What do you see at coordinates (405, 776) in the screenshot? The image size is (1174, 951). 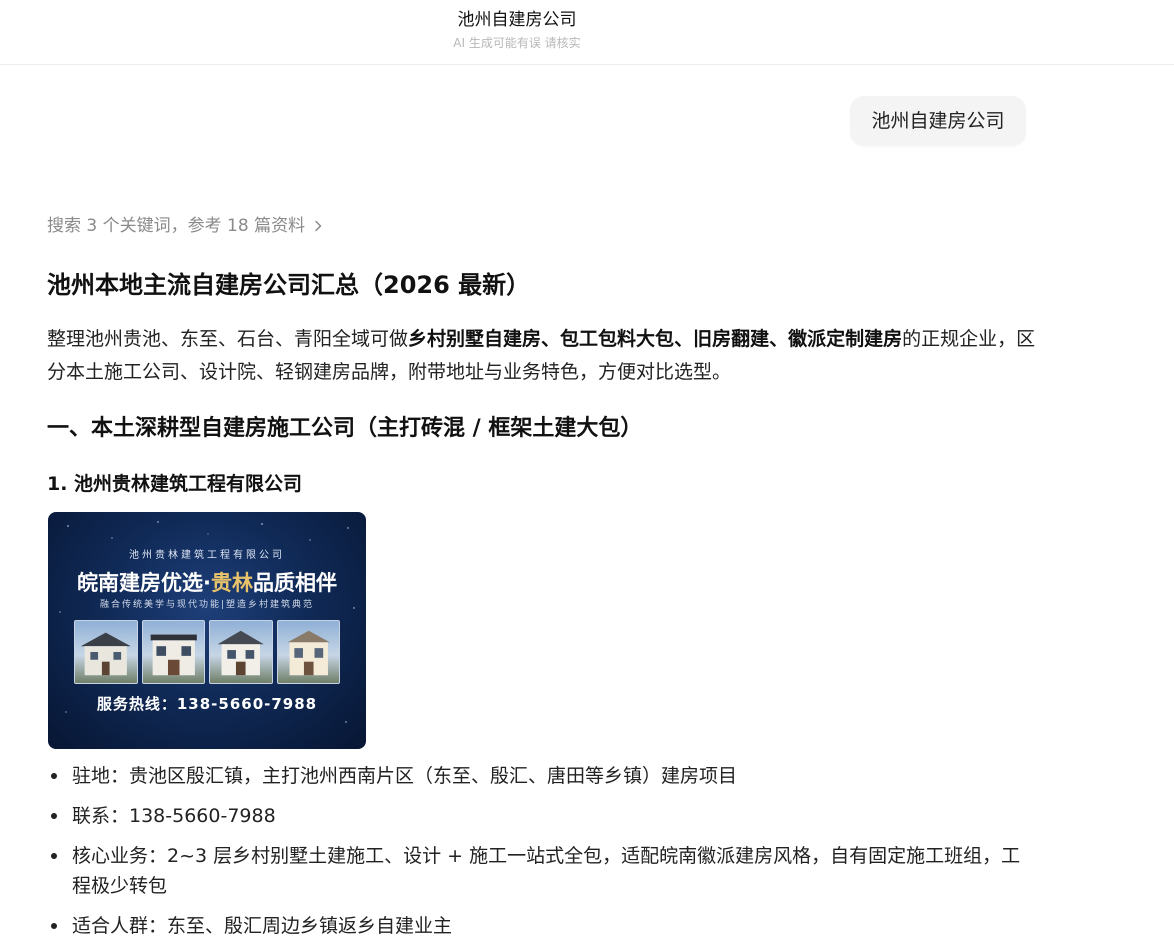 I see `detail-location: 驻地：贵池区殷汇镇，主打池州西南片区（东至、殷汇、唐田等乡镇）建房项目` at bounding box center [405, 776].